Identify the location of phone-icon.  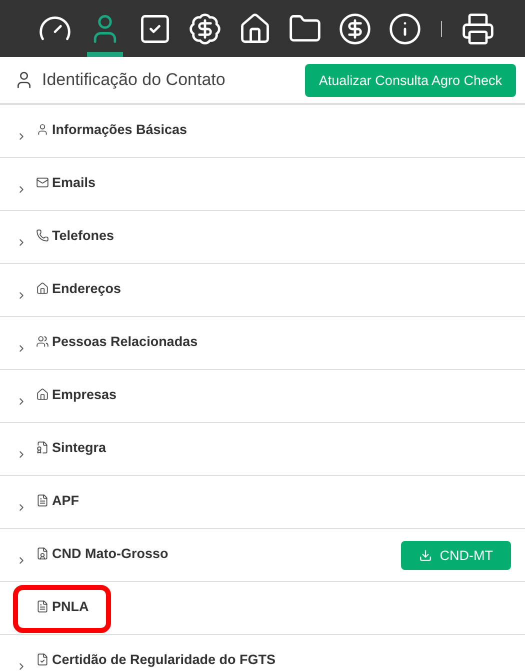
(42, 235).